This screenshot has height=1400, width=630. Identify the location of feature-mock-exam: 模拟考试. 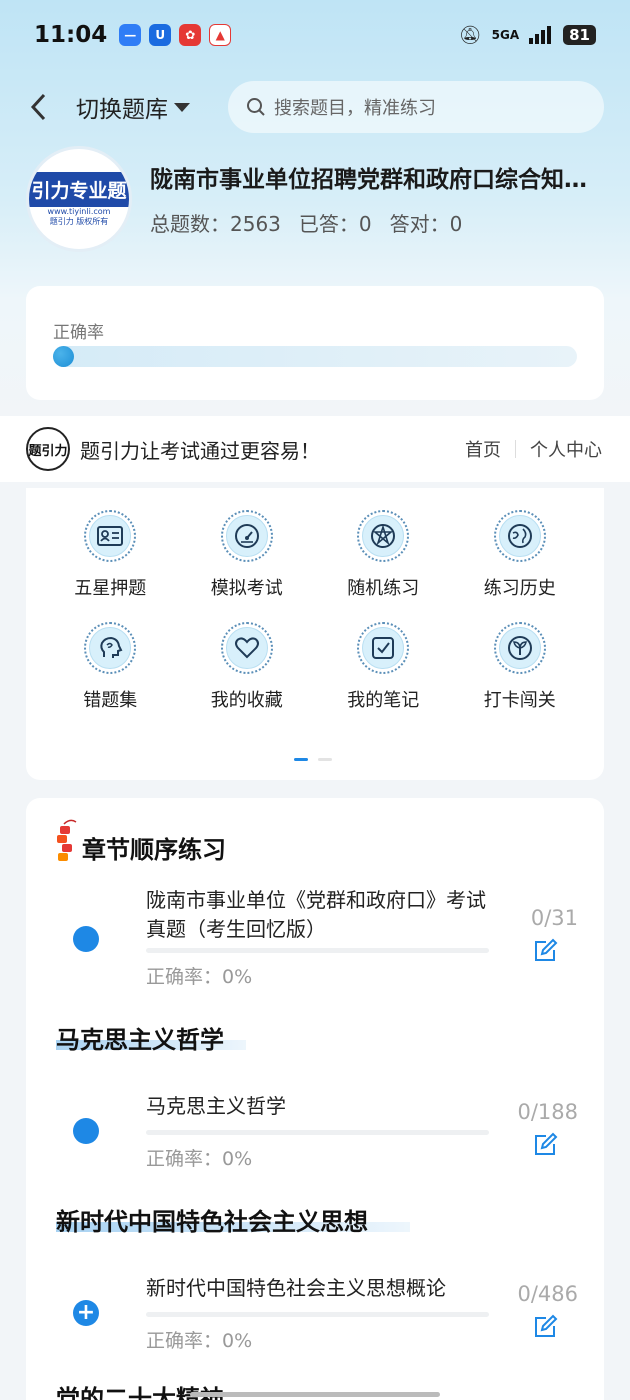
(247, 555).